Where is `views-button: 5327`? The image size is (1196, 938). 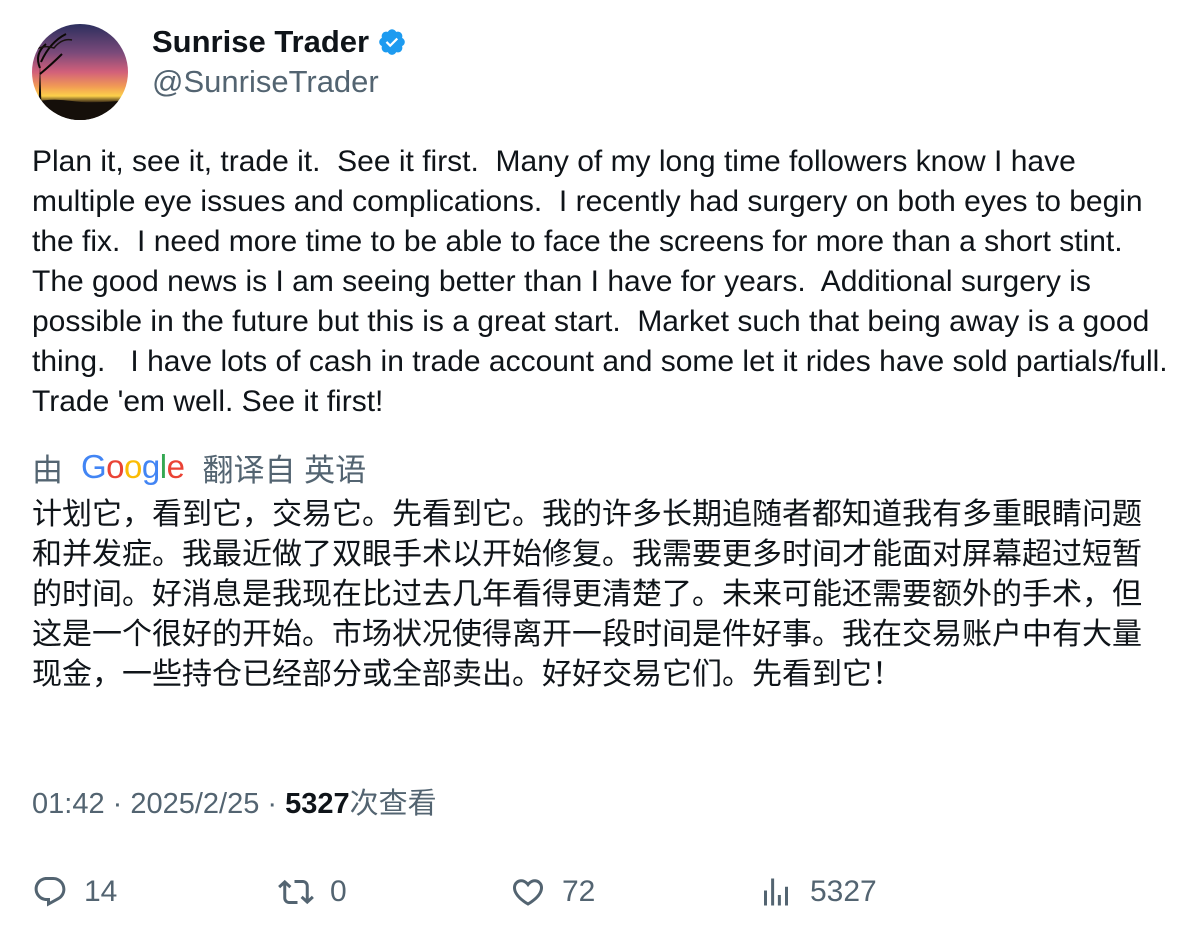
views-button: 5327 is located at coordinates (817, 892).